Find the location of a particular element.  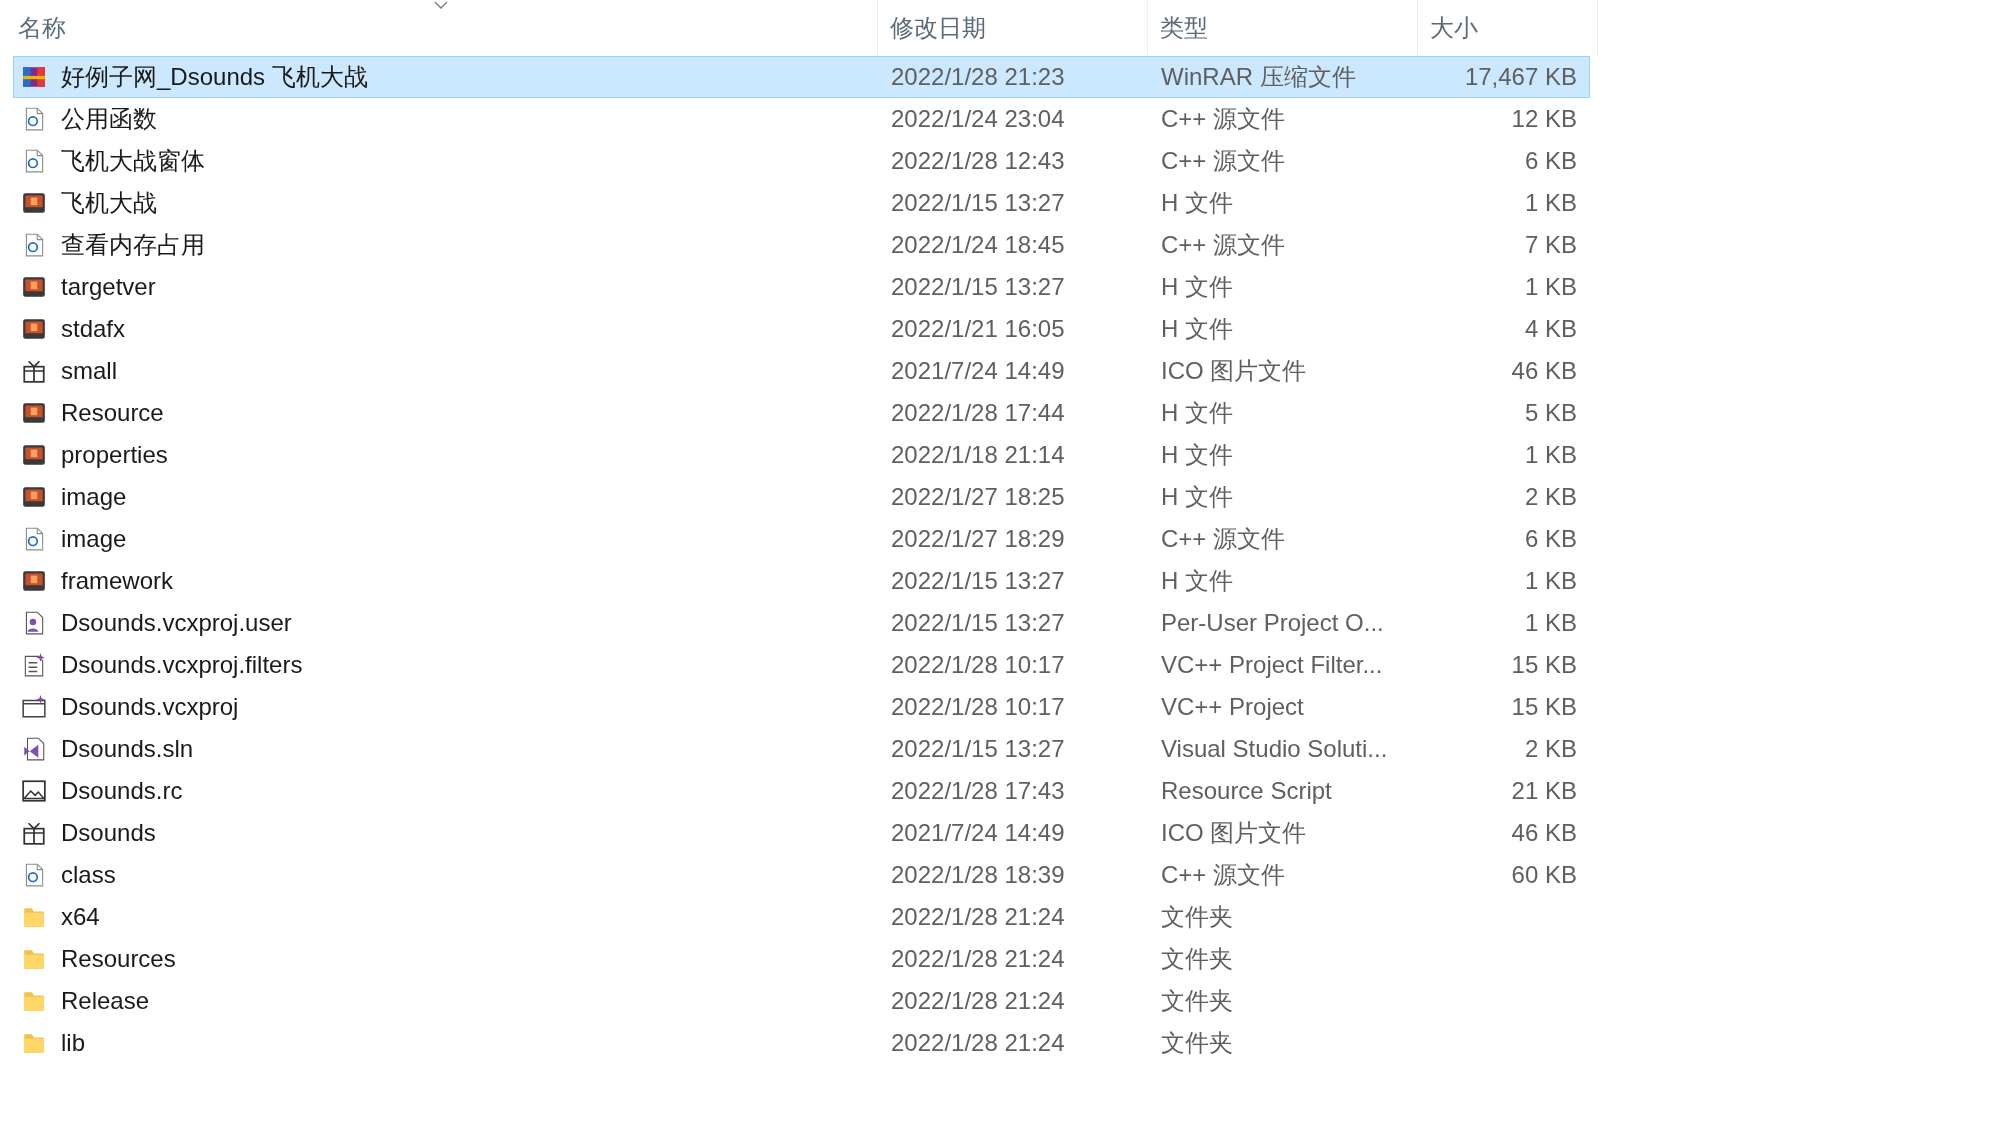

file-row: Resource 2022/1/28 17:44 H 文件 5 KB is located at coordinates (801, 413).